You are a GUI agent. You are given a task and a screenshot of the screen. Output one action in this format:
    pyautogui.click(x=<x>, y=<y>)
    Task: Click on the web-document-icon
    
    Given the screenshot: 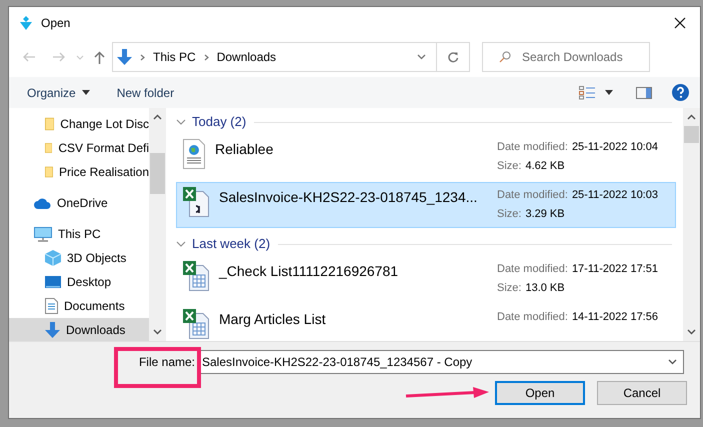 What is the action you would take?
    pyautogui.click(x=194, y=154)
    